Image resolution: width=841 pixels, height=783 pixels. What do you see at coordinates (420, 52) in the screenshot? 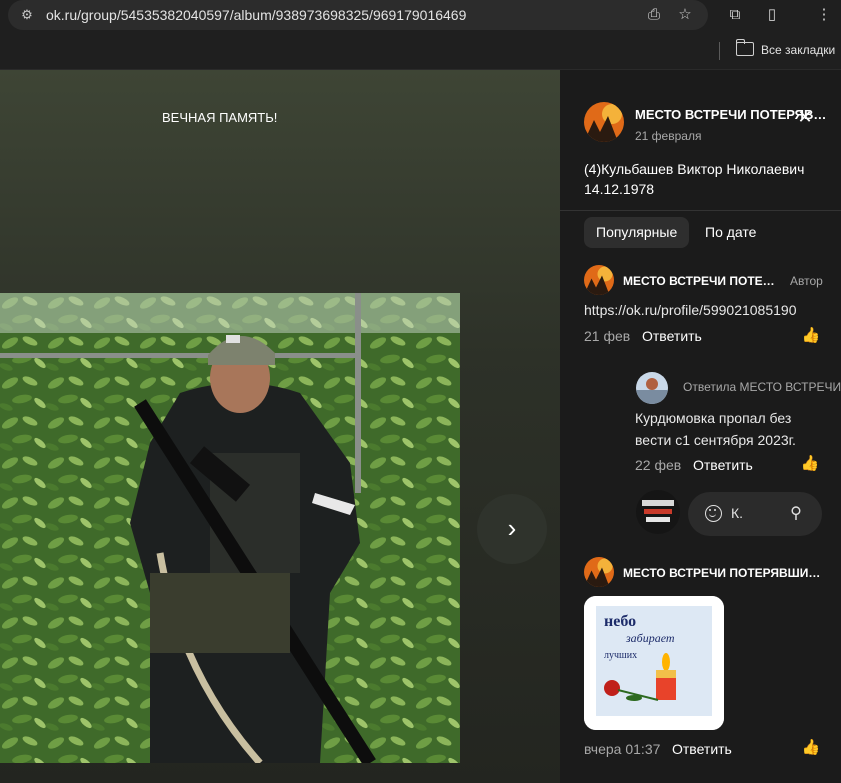
I see `bookmarks-bar: Все закладки` at bounding box center [420, 52].